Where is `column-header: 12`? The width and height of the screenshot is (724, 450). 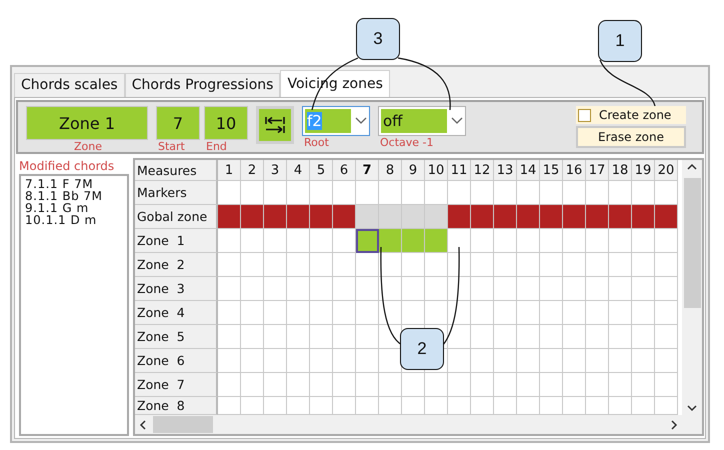
column-header: 12 is located at coordinates (482, 170).